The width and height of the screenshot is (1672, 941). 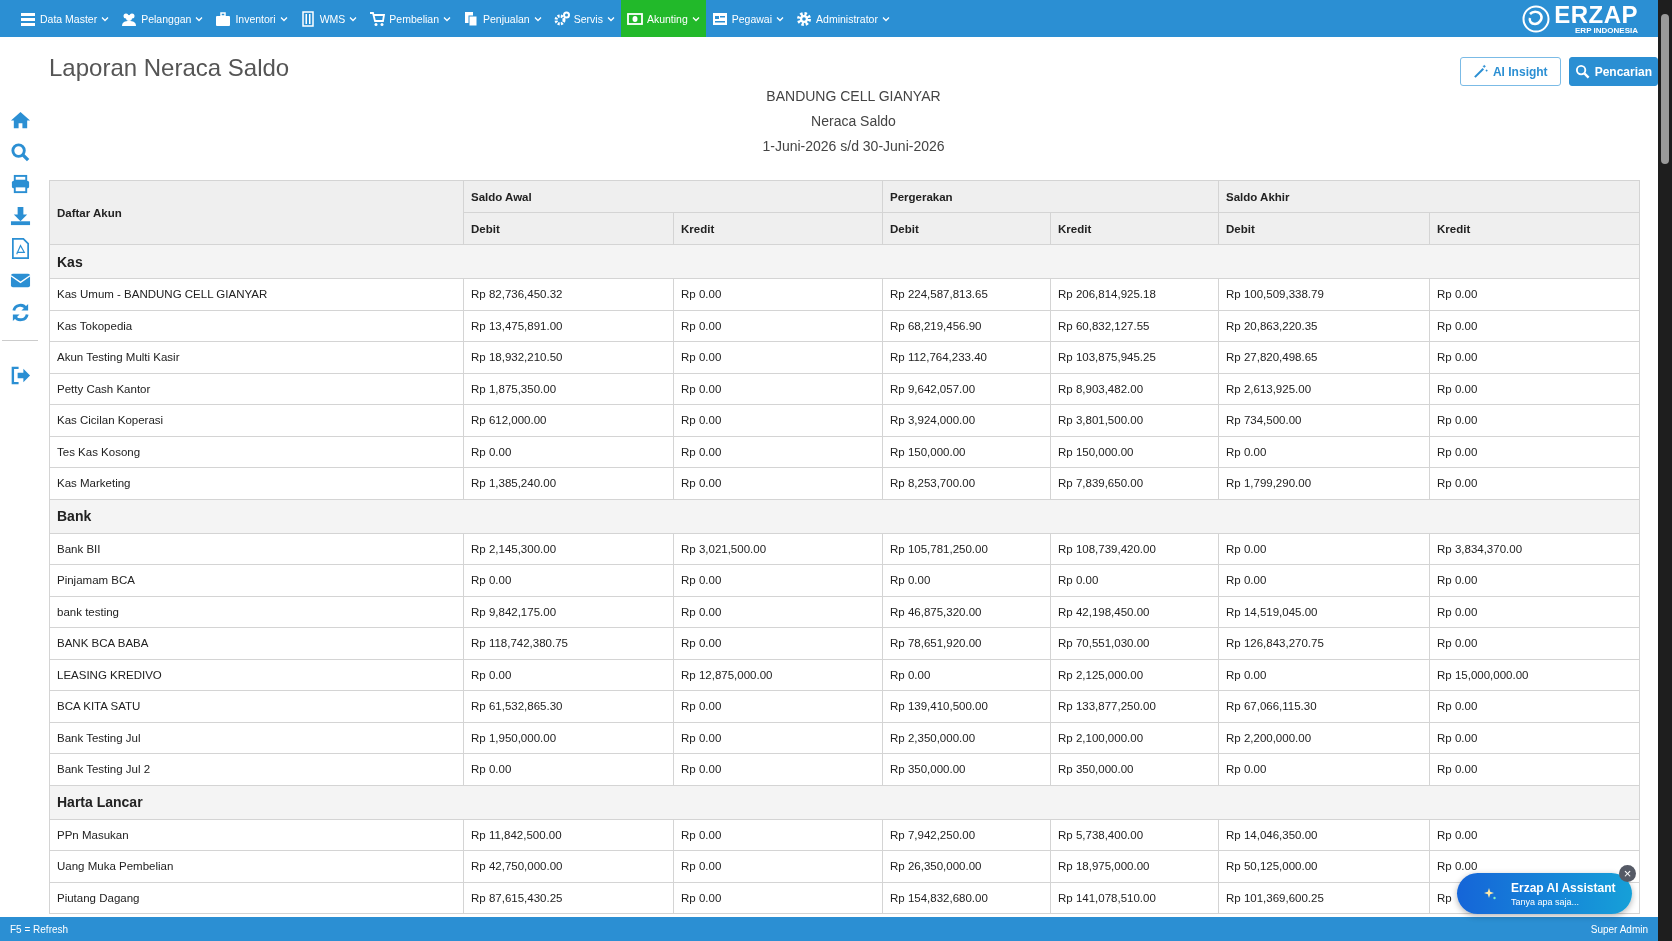 What do you see at coordinates (251, 18) in the screenshot?
I see `nav-menu-item: Inventori` at bounding box center [251, 18].